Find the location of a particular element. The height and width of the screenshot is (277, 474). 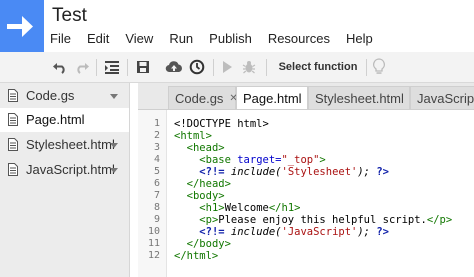

tab-page-html: Page.html ✕ is located at coordinates (276, 97).